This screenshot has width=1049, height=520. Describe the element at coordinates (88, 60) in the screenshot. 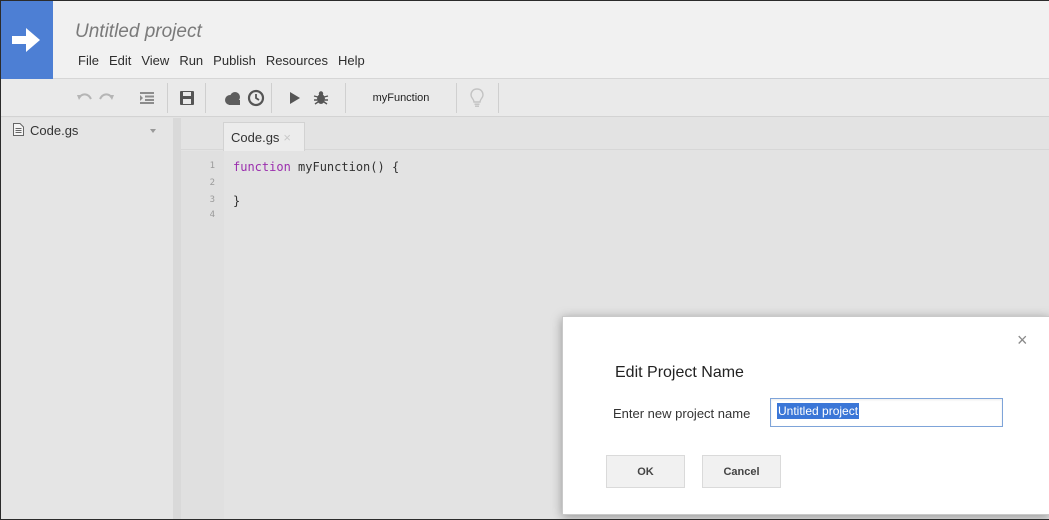

I see `menu-file: File` at that location.